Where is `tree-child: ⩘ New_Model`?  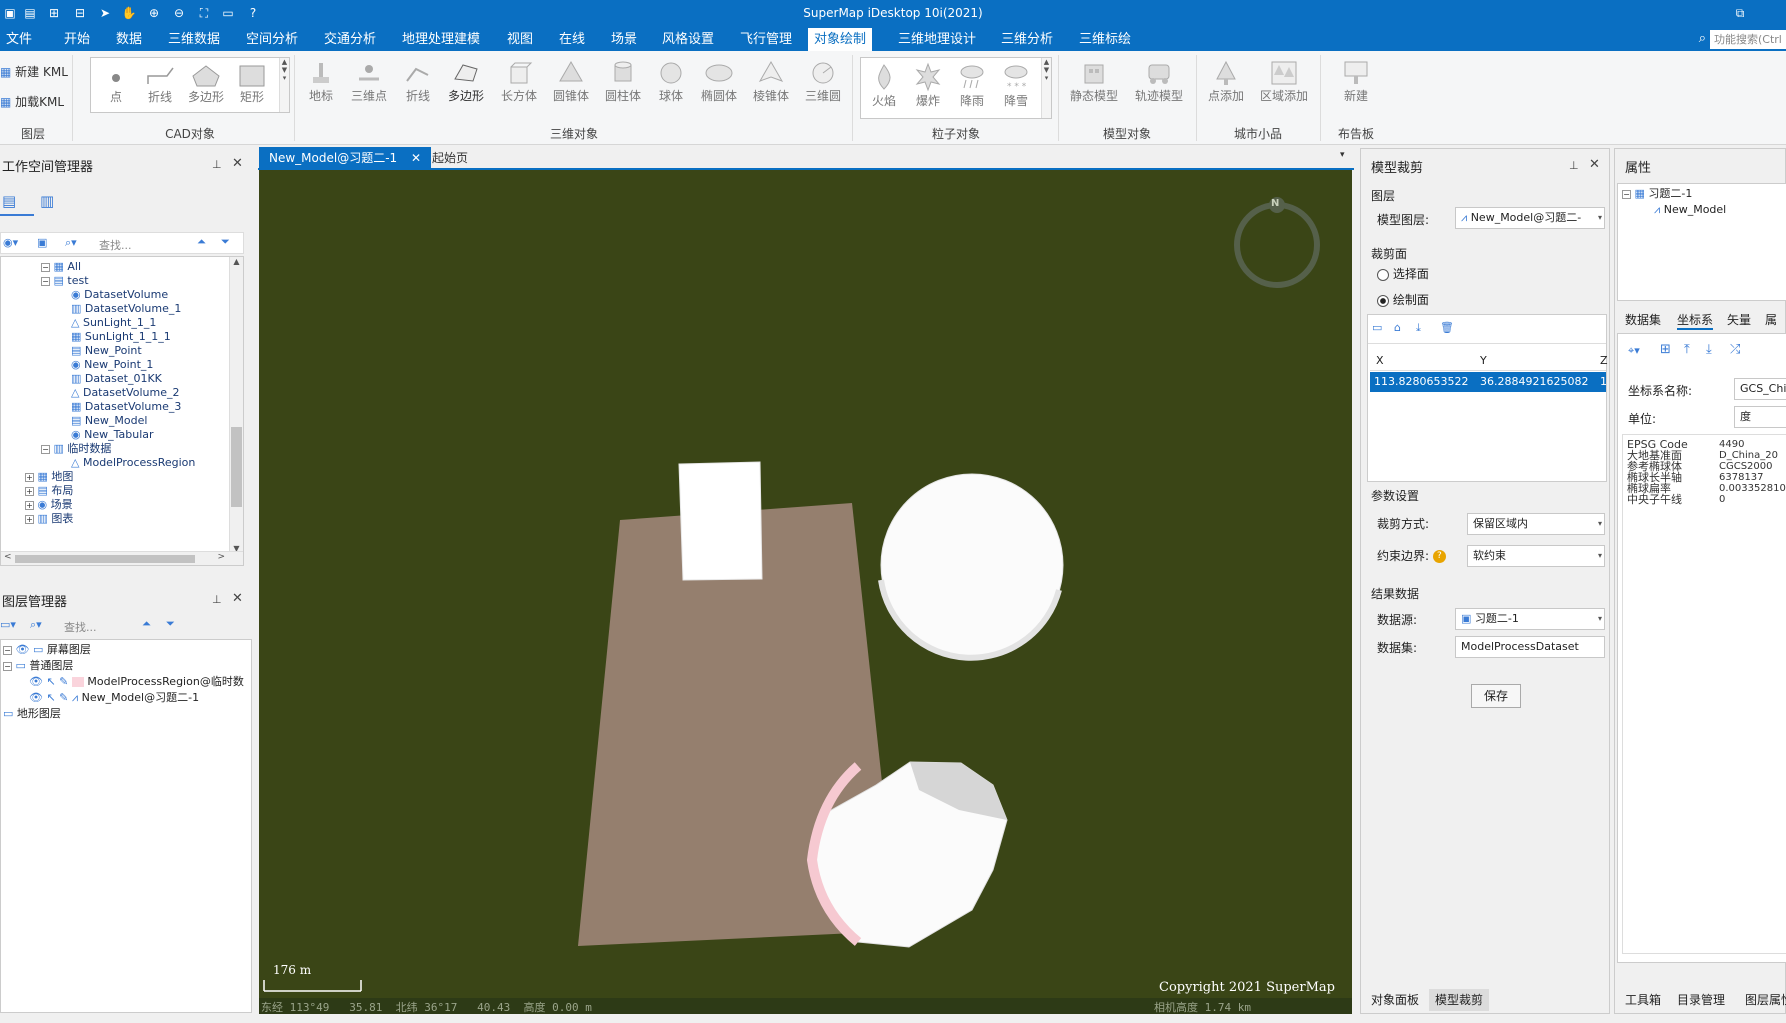 tree-child: ⩘ New_Model is located at coordinates (1690, 210).